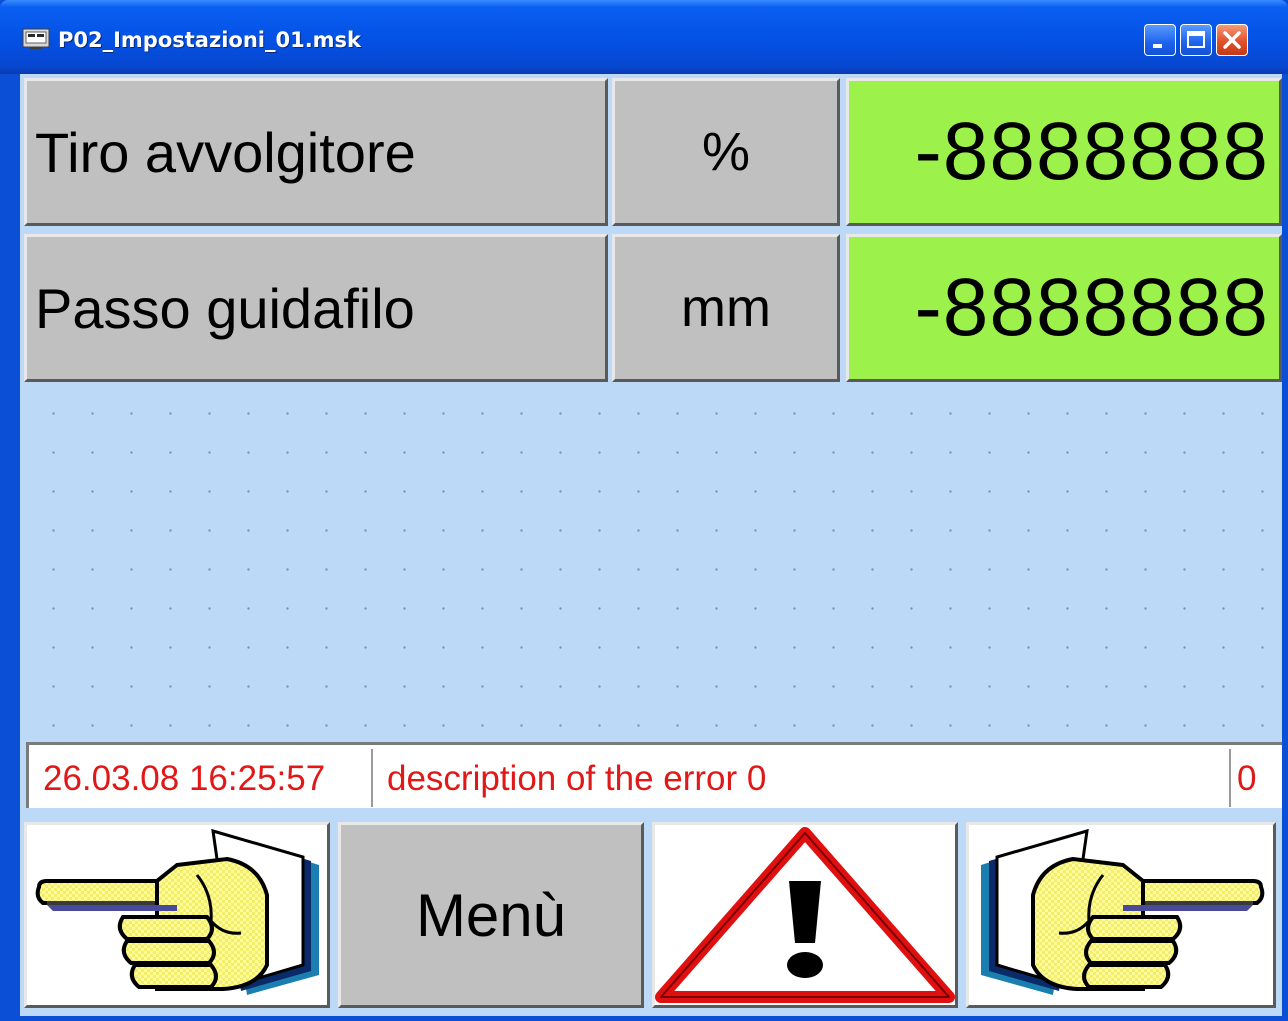  I want to click on previous-page-button, so click(177, 915).